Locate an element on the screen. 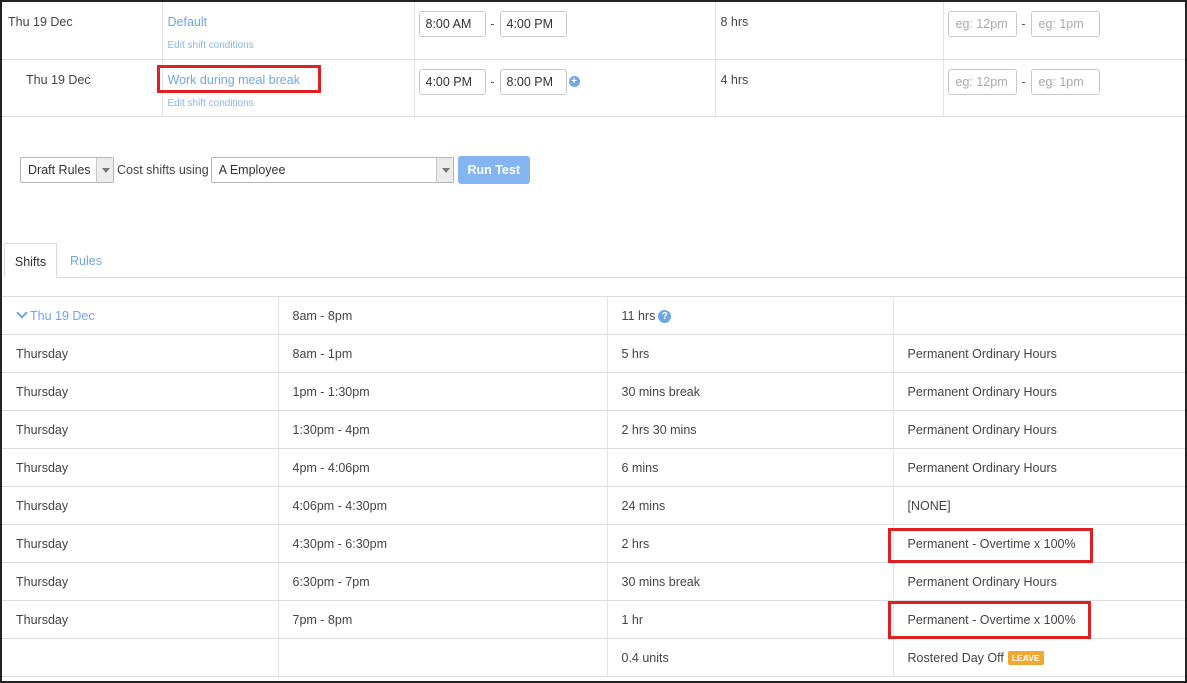  results-category is located at coordinates (1039, 315).